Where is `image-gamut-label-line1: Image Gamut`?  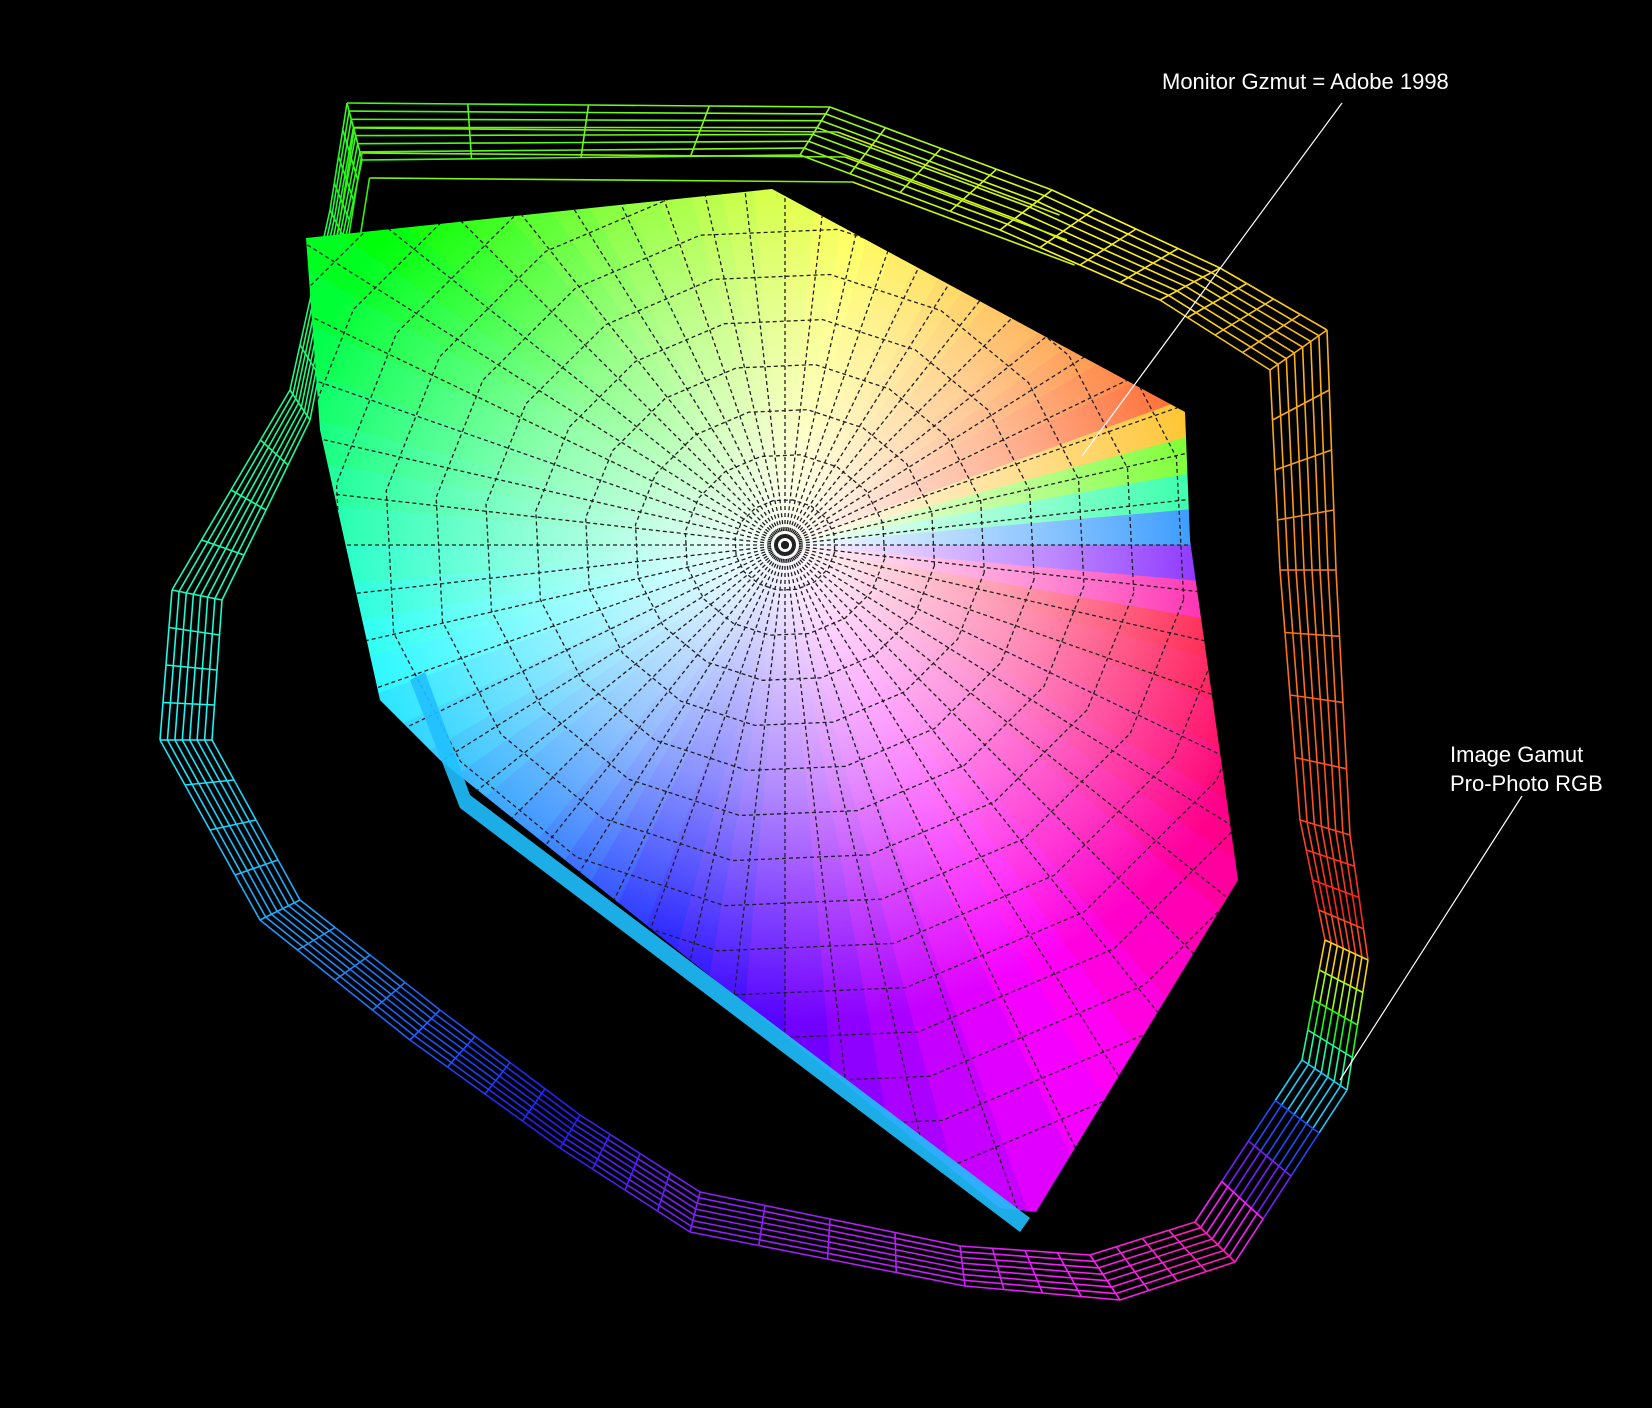 image-gamut-label-line1: Image Gamut is located at coordinates (1516, 754).